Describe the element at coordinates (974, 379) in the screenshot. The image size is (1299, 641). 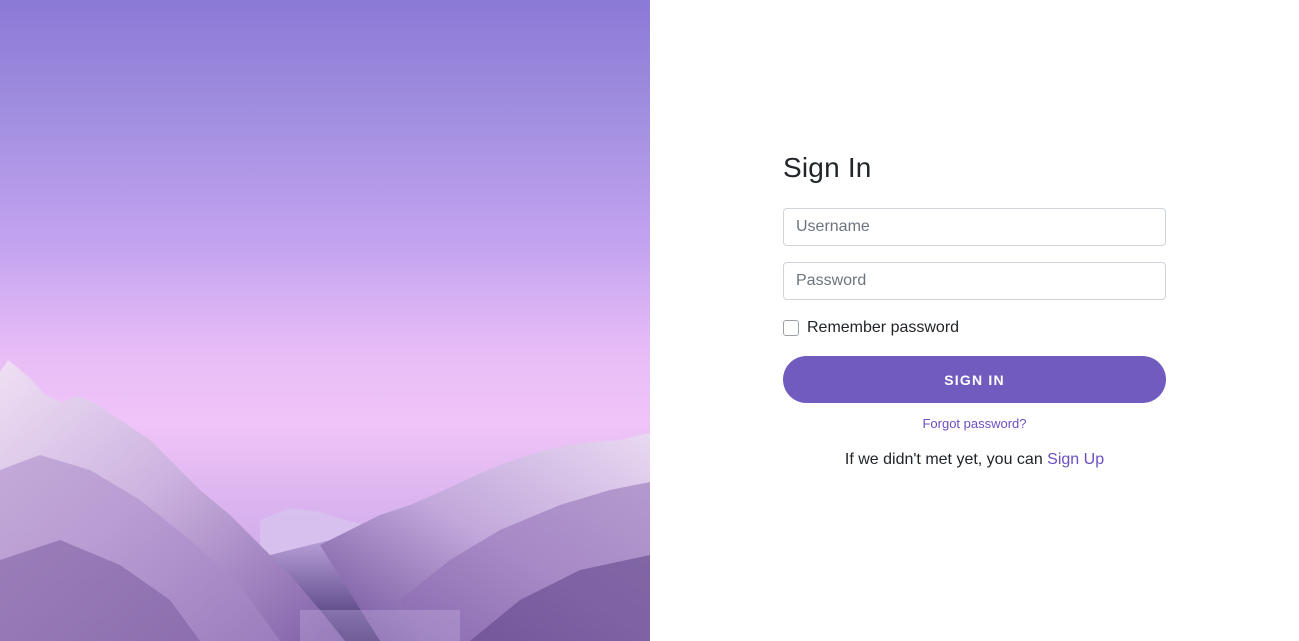
I see `signin-button: SIGN IN` at that location.